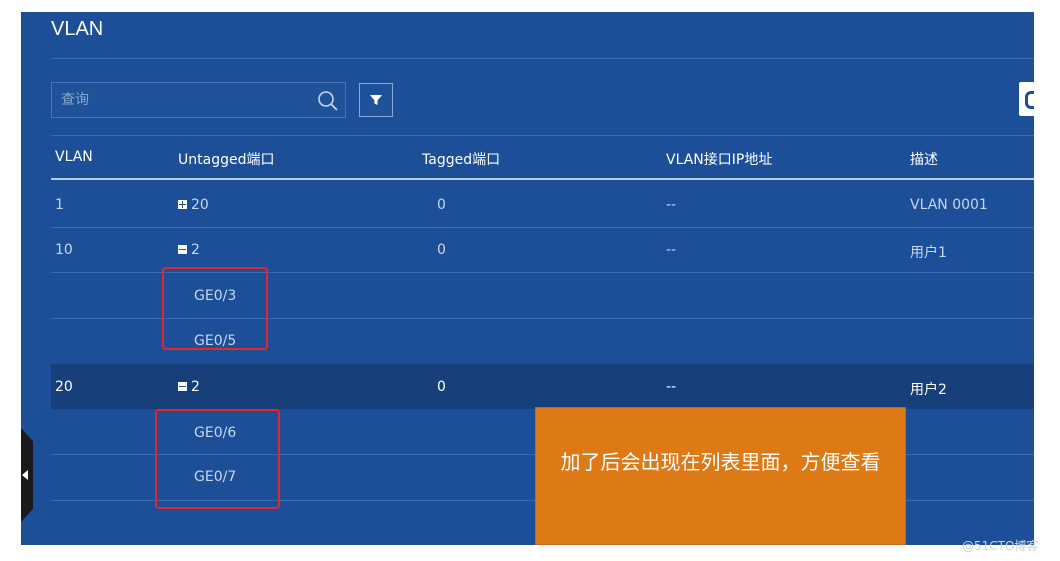  What do you see at coordinates (719, 159) in the screenshot?
I see `column-header-ip: VLAN接口IP地址` at bounding box center [719, 159].